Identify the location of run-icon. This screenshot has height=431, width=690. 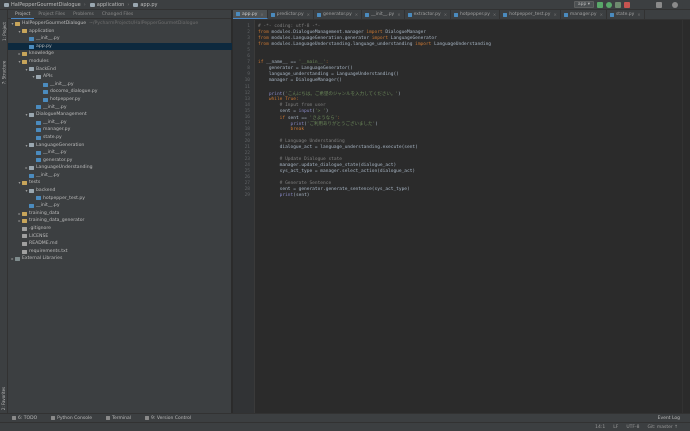
(600, 4).